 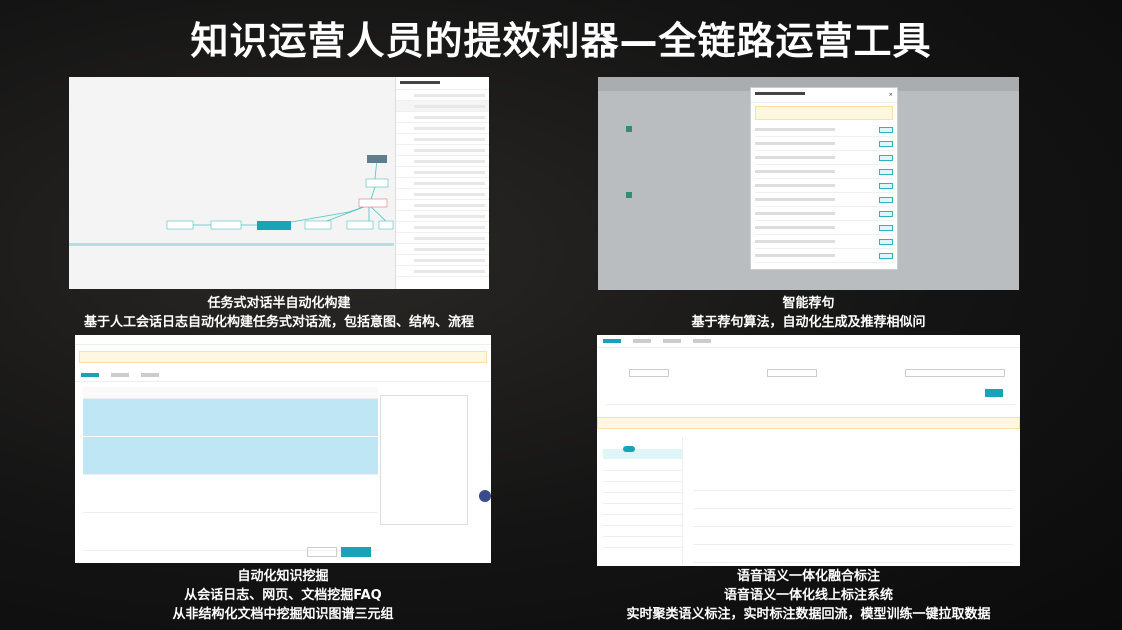 What do you see at coordinates (90, 375) in the screenshot?
I see `tab-all` at bounding box center [90, 375].